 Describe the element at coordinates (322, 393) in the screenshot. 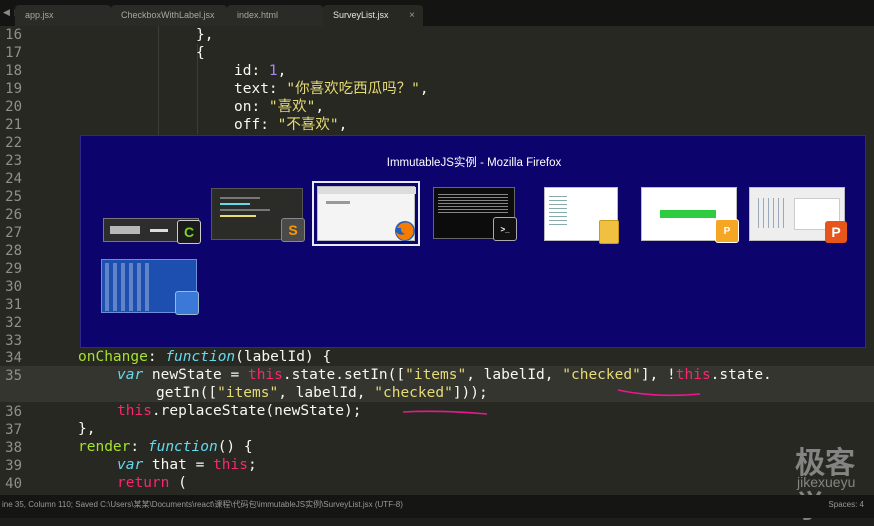

I see `code-line-35-wrap: getIn(["items", labelId, "checked"]));` at that location.